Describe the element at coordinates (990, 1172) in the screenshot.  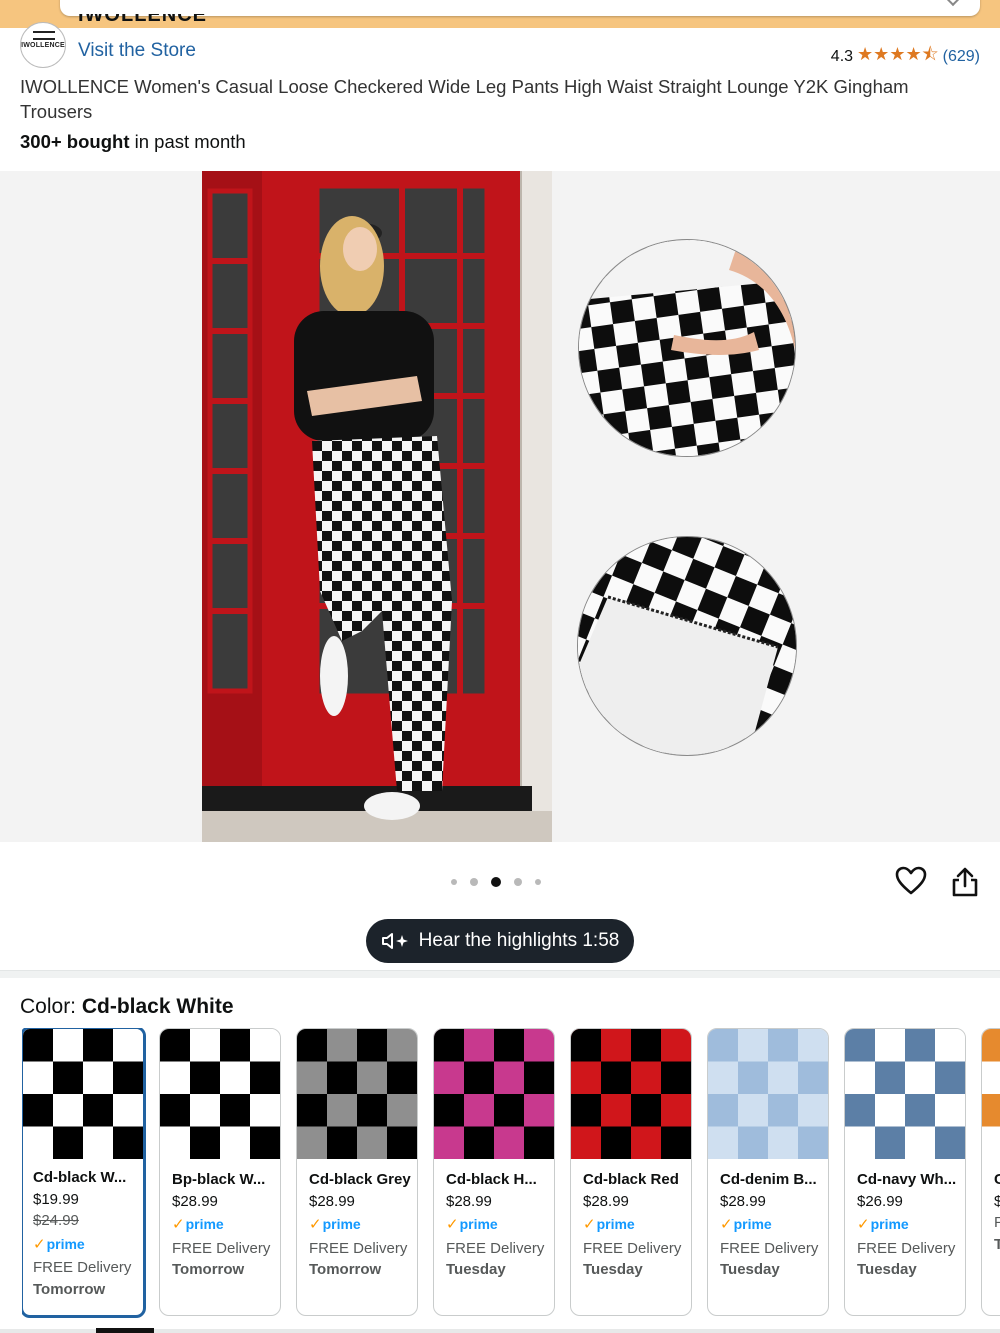
I see `color-swatch-card: C$FT` at that location.